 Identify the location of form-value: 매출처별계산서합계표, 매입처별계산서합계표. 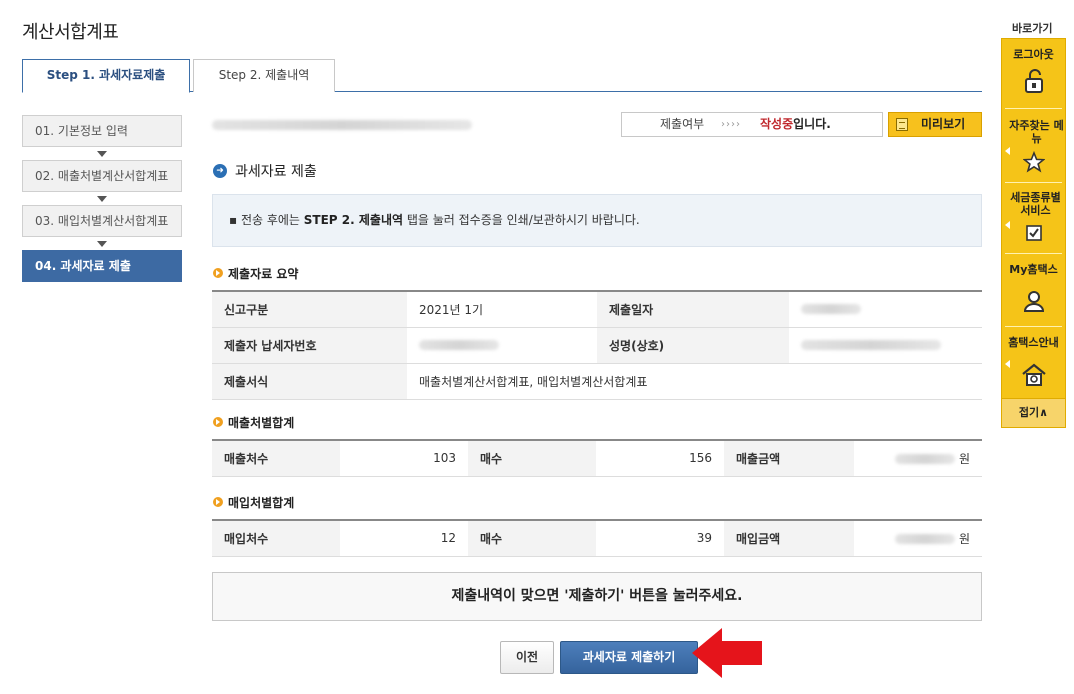
(694, 381).